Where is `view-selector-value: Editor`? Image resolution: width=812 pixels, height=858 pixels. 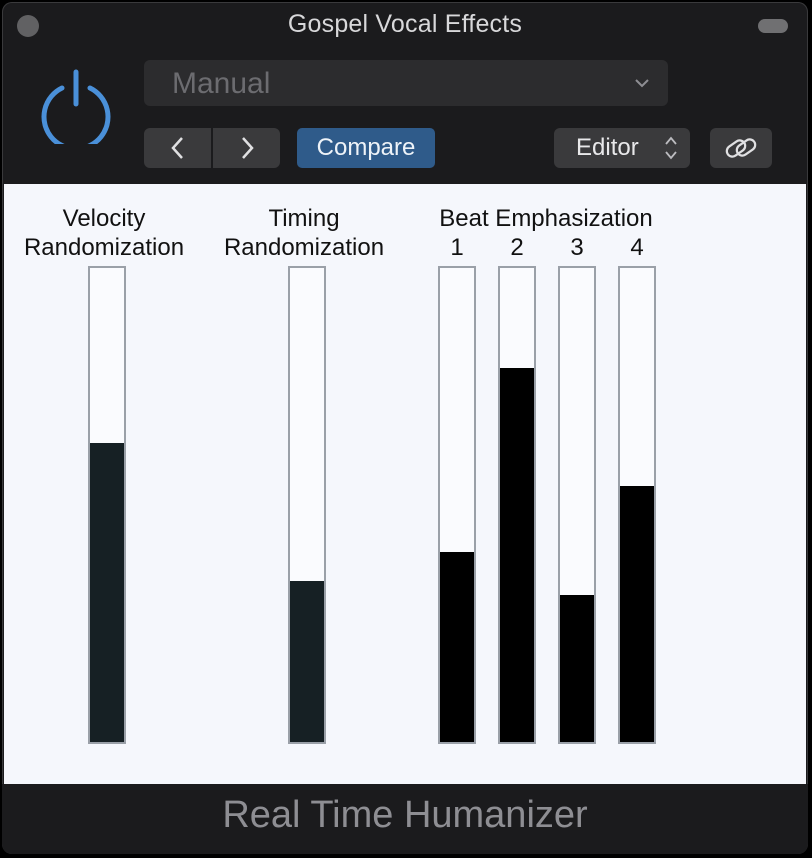 view-selector-value: Editor is located at coordinates (607, 147).